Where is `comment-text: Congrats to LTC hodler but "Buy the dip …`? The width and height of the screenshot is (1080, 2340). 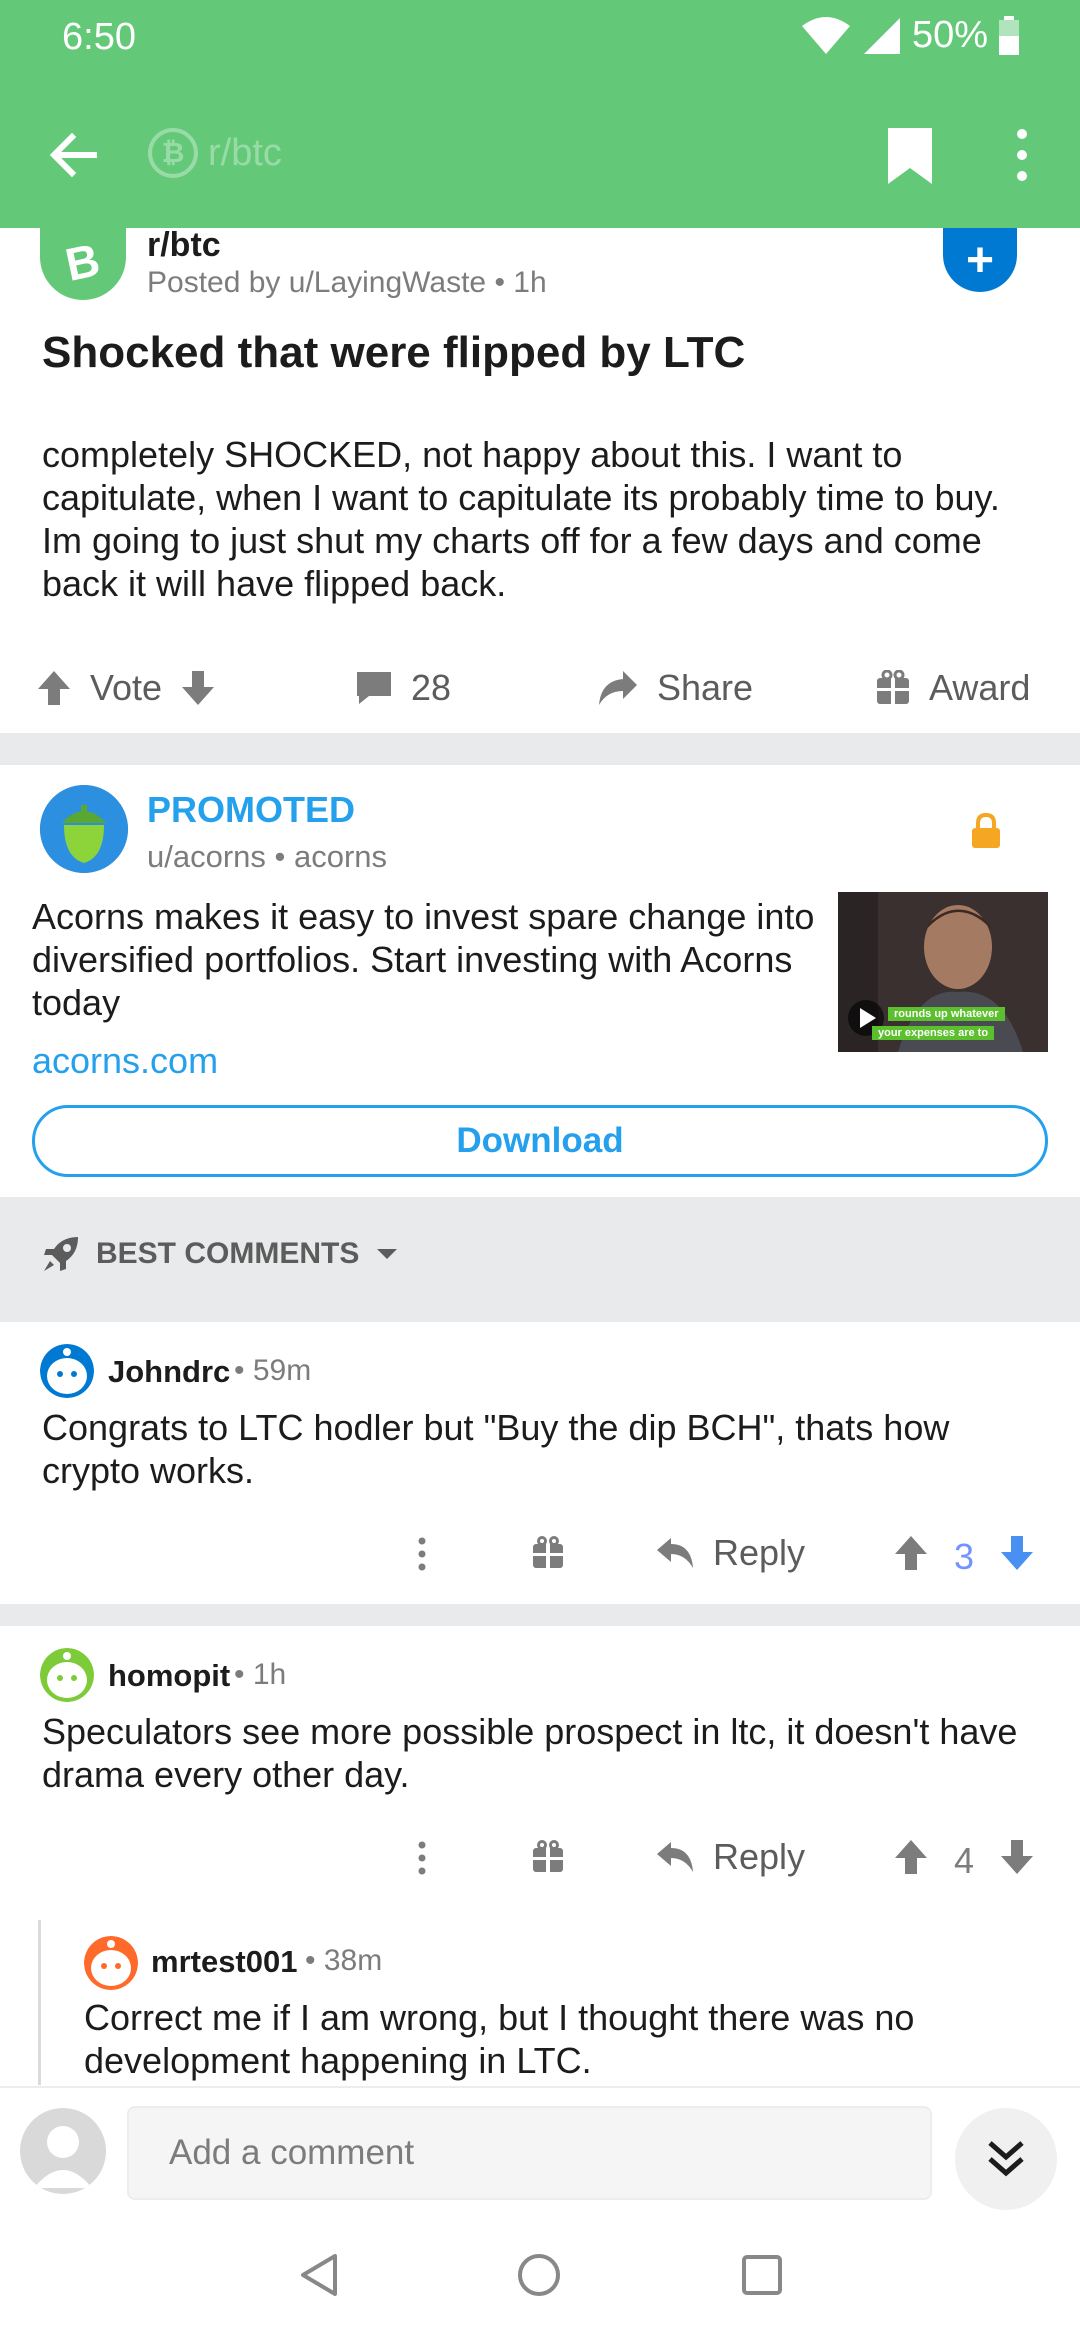
comment-text: Congrats to LTC hodler but "Buy the dip … is located at coordinates (496, 1449).